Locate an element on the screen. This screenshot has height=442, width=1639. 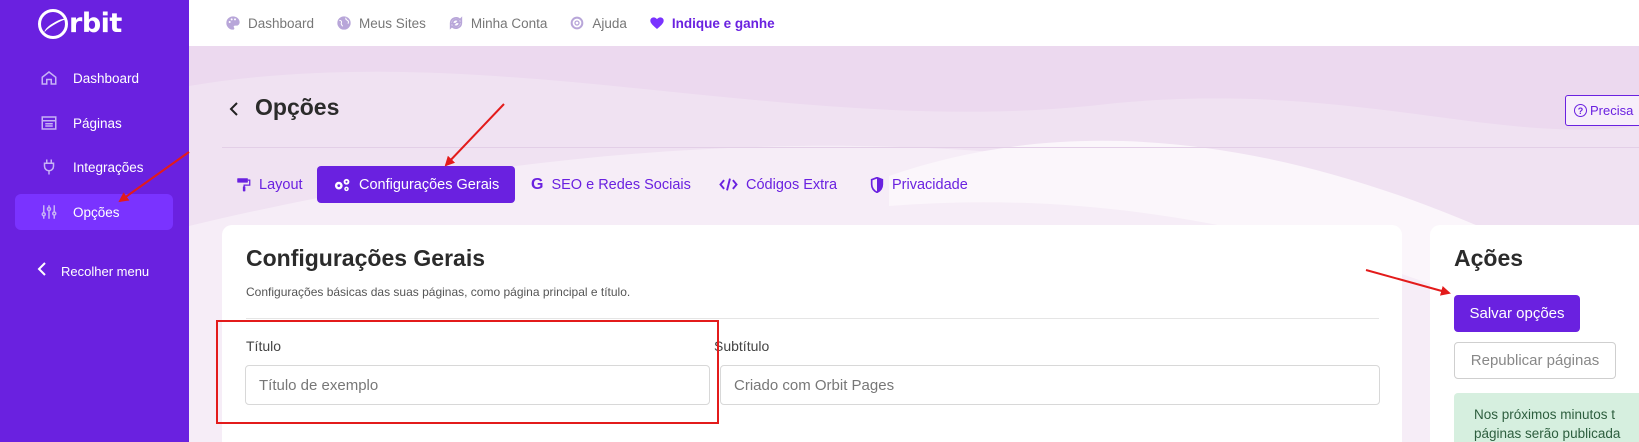
help-button: ? Precisa is located at coordinates (1602, 110).